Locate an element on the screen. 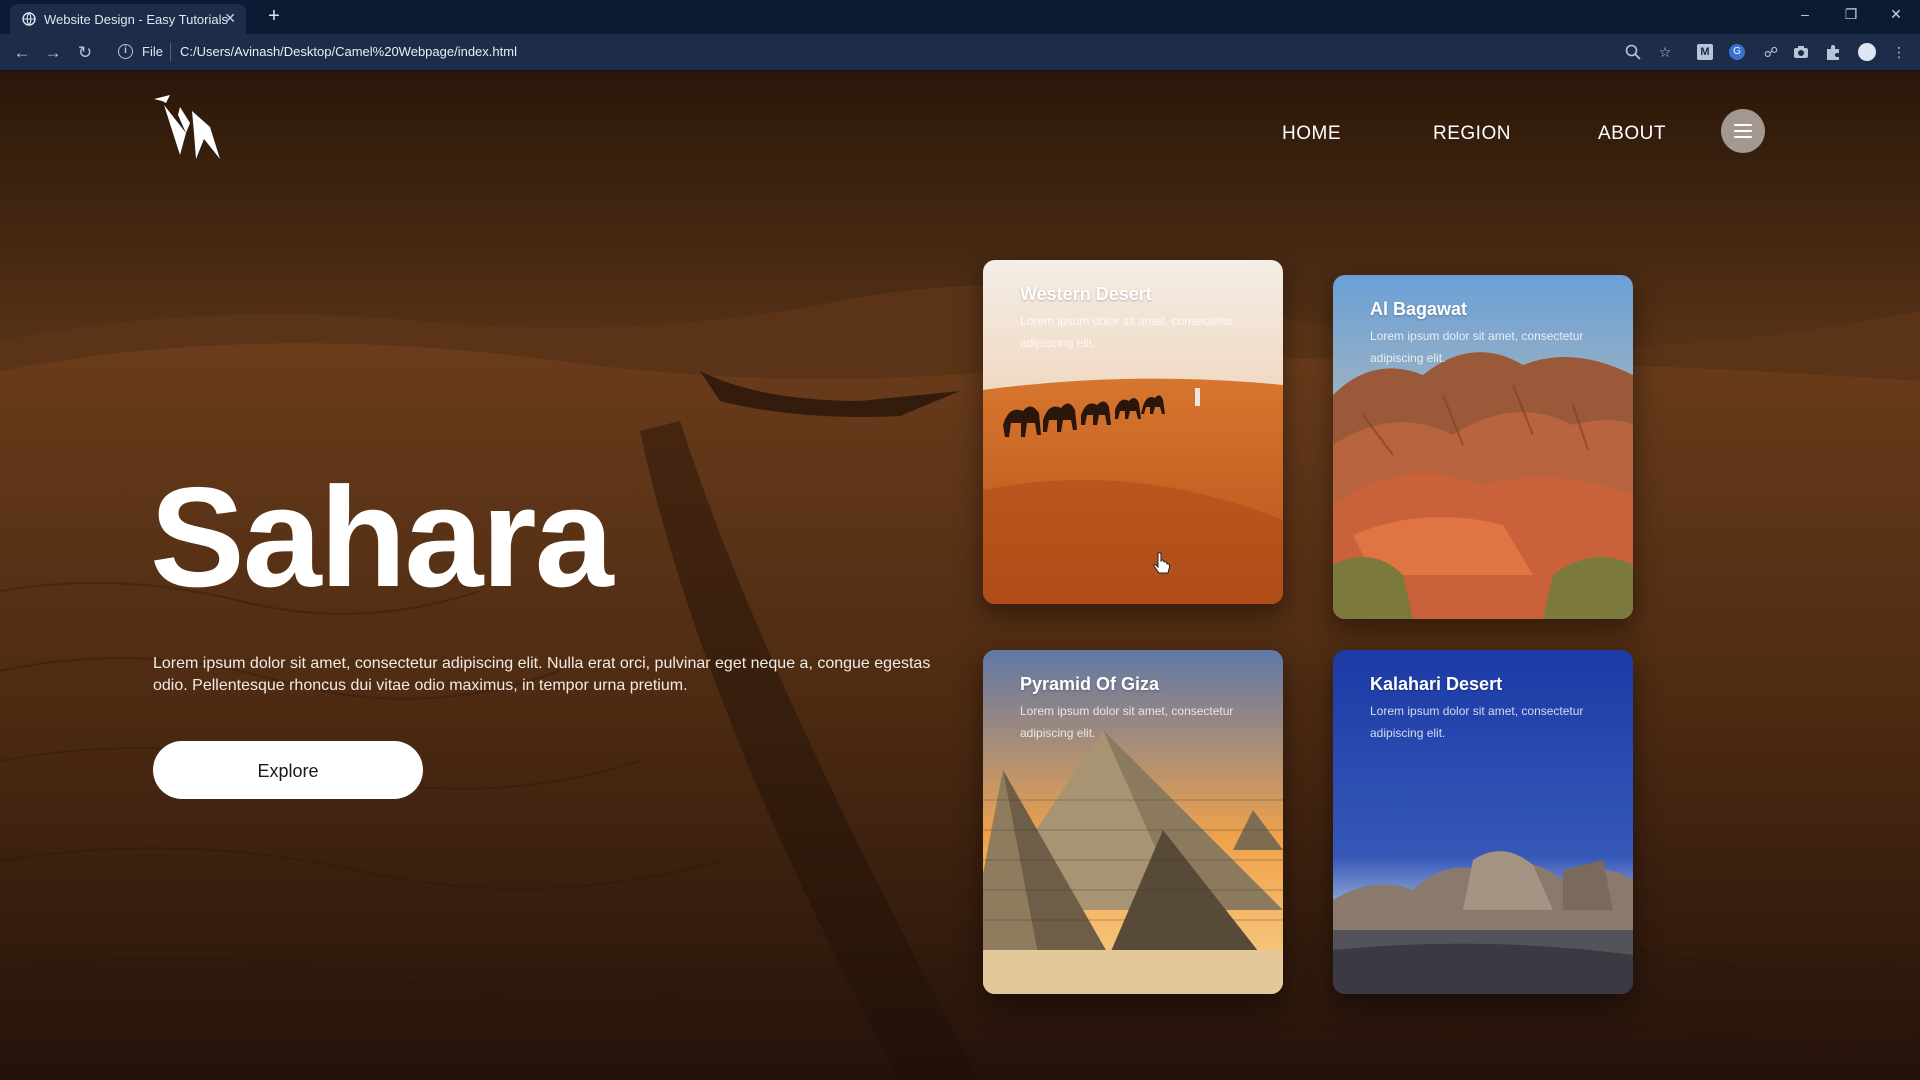 This screenshot has width=1920, height=1080. hand-cursor-icon is located at coordinates (1161, 563).